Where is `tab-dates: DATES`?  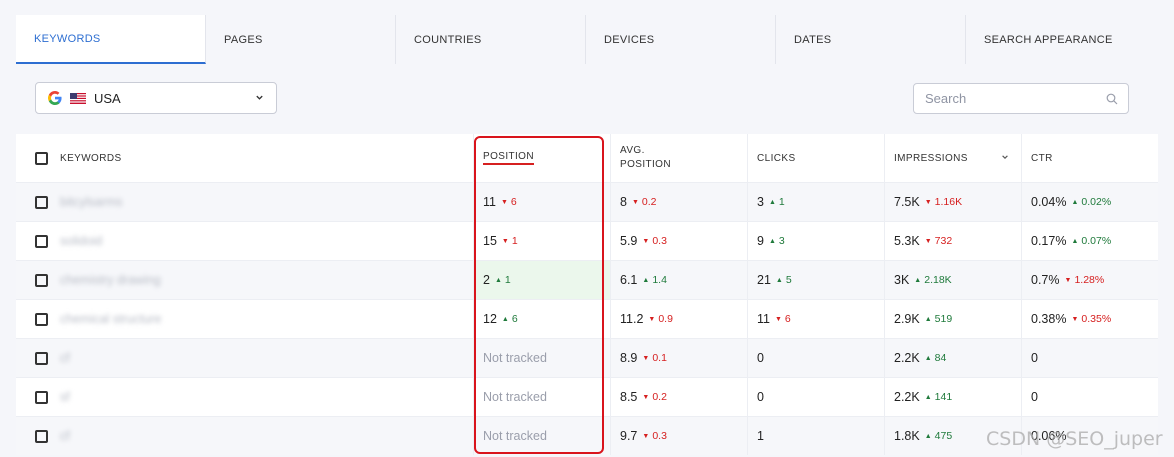 tab-dates: DATES is located at coordinates (871, 39).